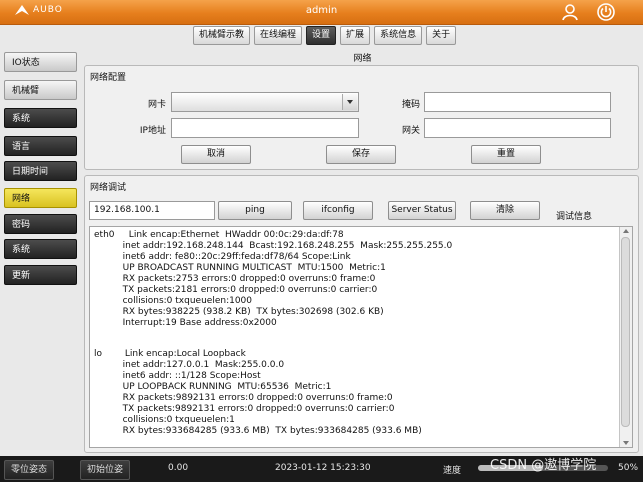 The width and height of the screenshot is (643, 482). What do you see at coordinates (355, 35) in the screenshot?
I see `tab-extensions: 扩展` at bounding box center [355, 35].